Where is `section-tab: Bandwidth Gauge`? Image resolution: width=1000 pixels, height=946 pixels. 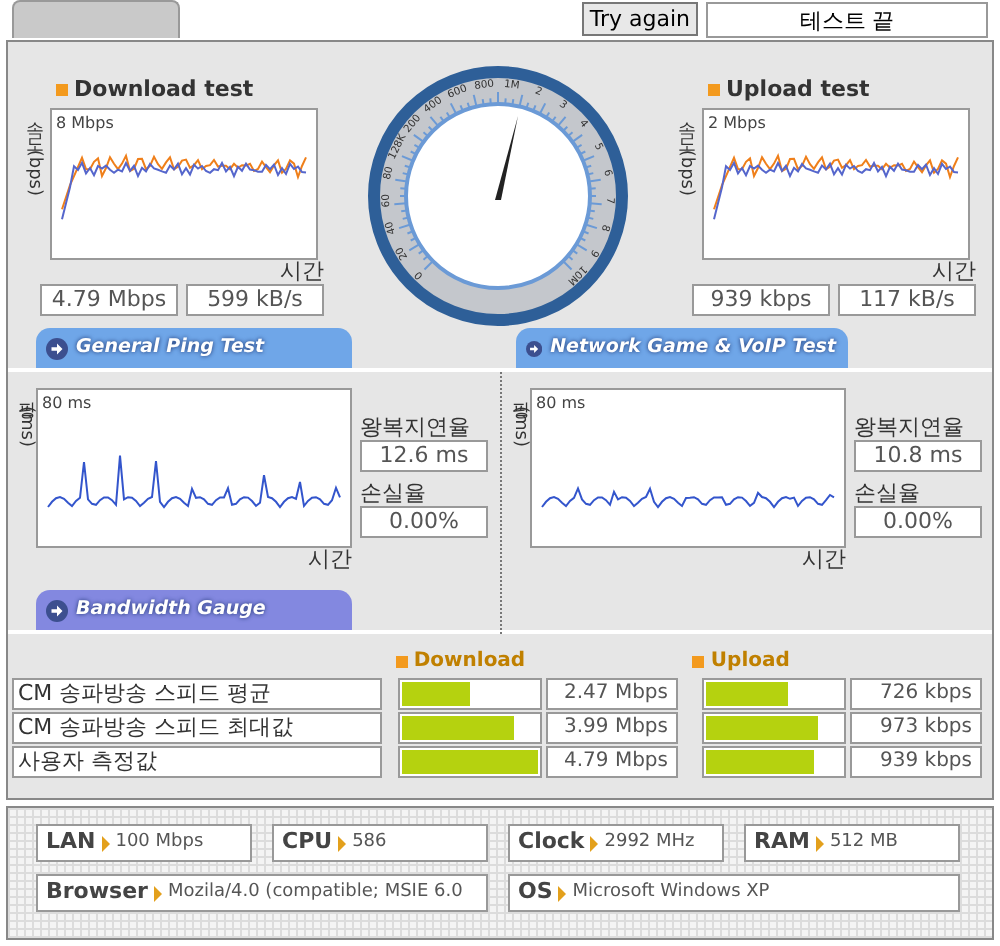
section-tab: Bandwidth Gauge is located at coordinates (194, 610).